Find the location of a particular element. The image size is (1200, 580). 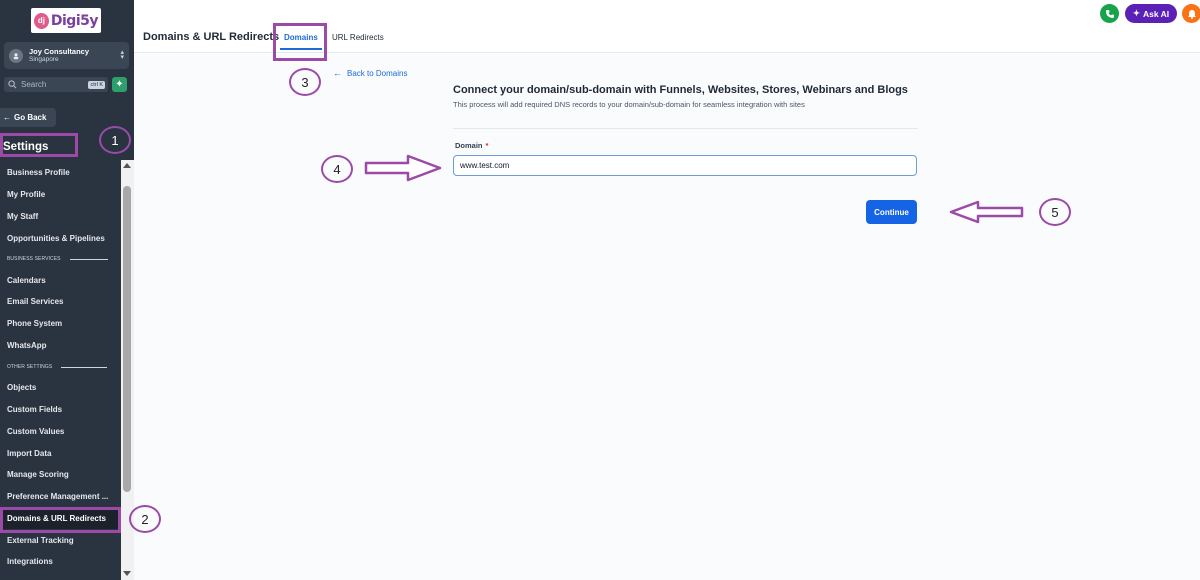

search-placeholder: Search is located at coordinates (34, 84).